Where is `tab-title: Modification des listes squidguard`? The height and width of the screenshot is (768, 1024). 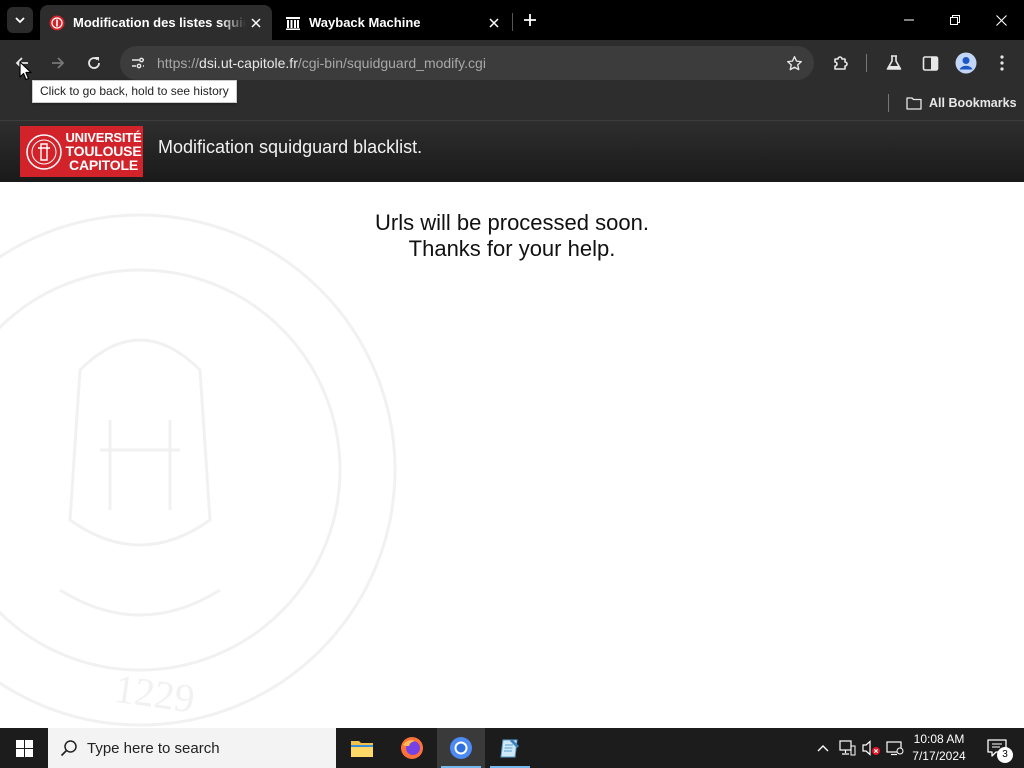
tab-title: Modification des listes squidguard is located at coordinates (159, 22).